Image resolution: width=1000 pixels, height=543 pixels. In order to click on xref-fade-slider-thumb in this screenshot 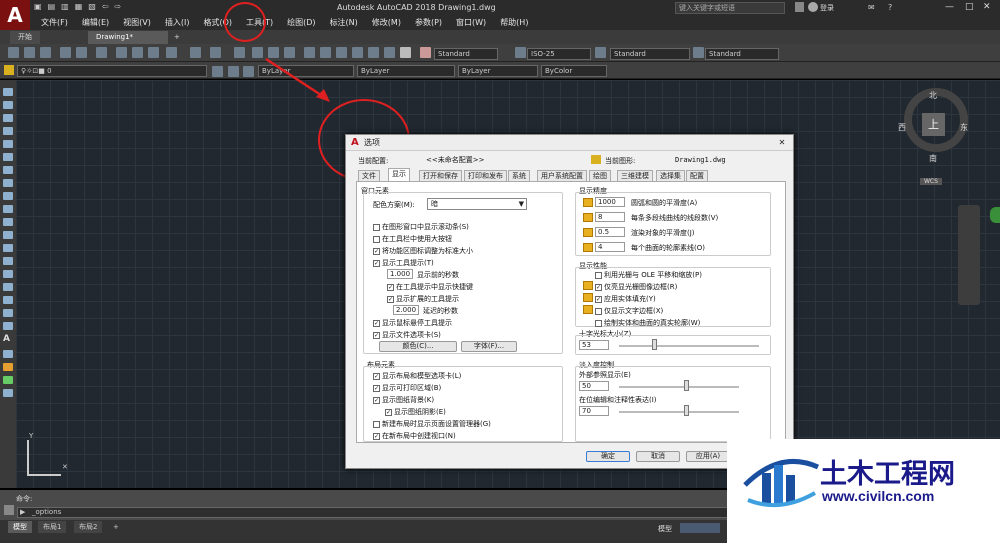, I will do `click(687, 385)`.